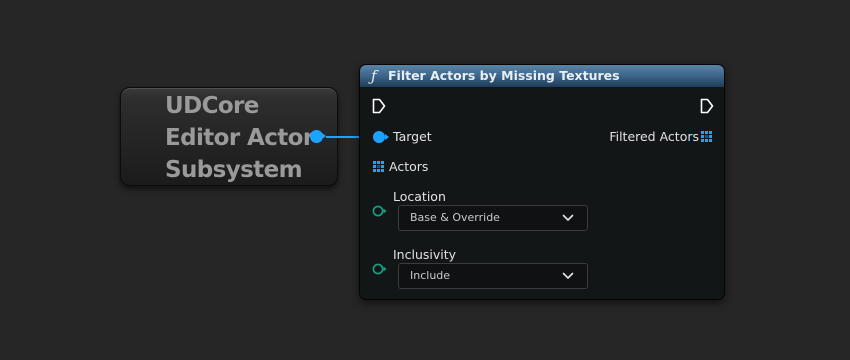 The height and width of the screenshot is (360, 850). I want to click on node-header: ƒ Filter Actors by Missing Textures, so click(542, 76).